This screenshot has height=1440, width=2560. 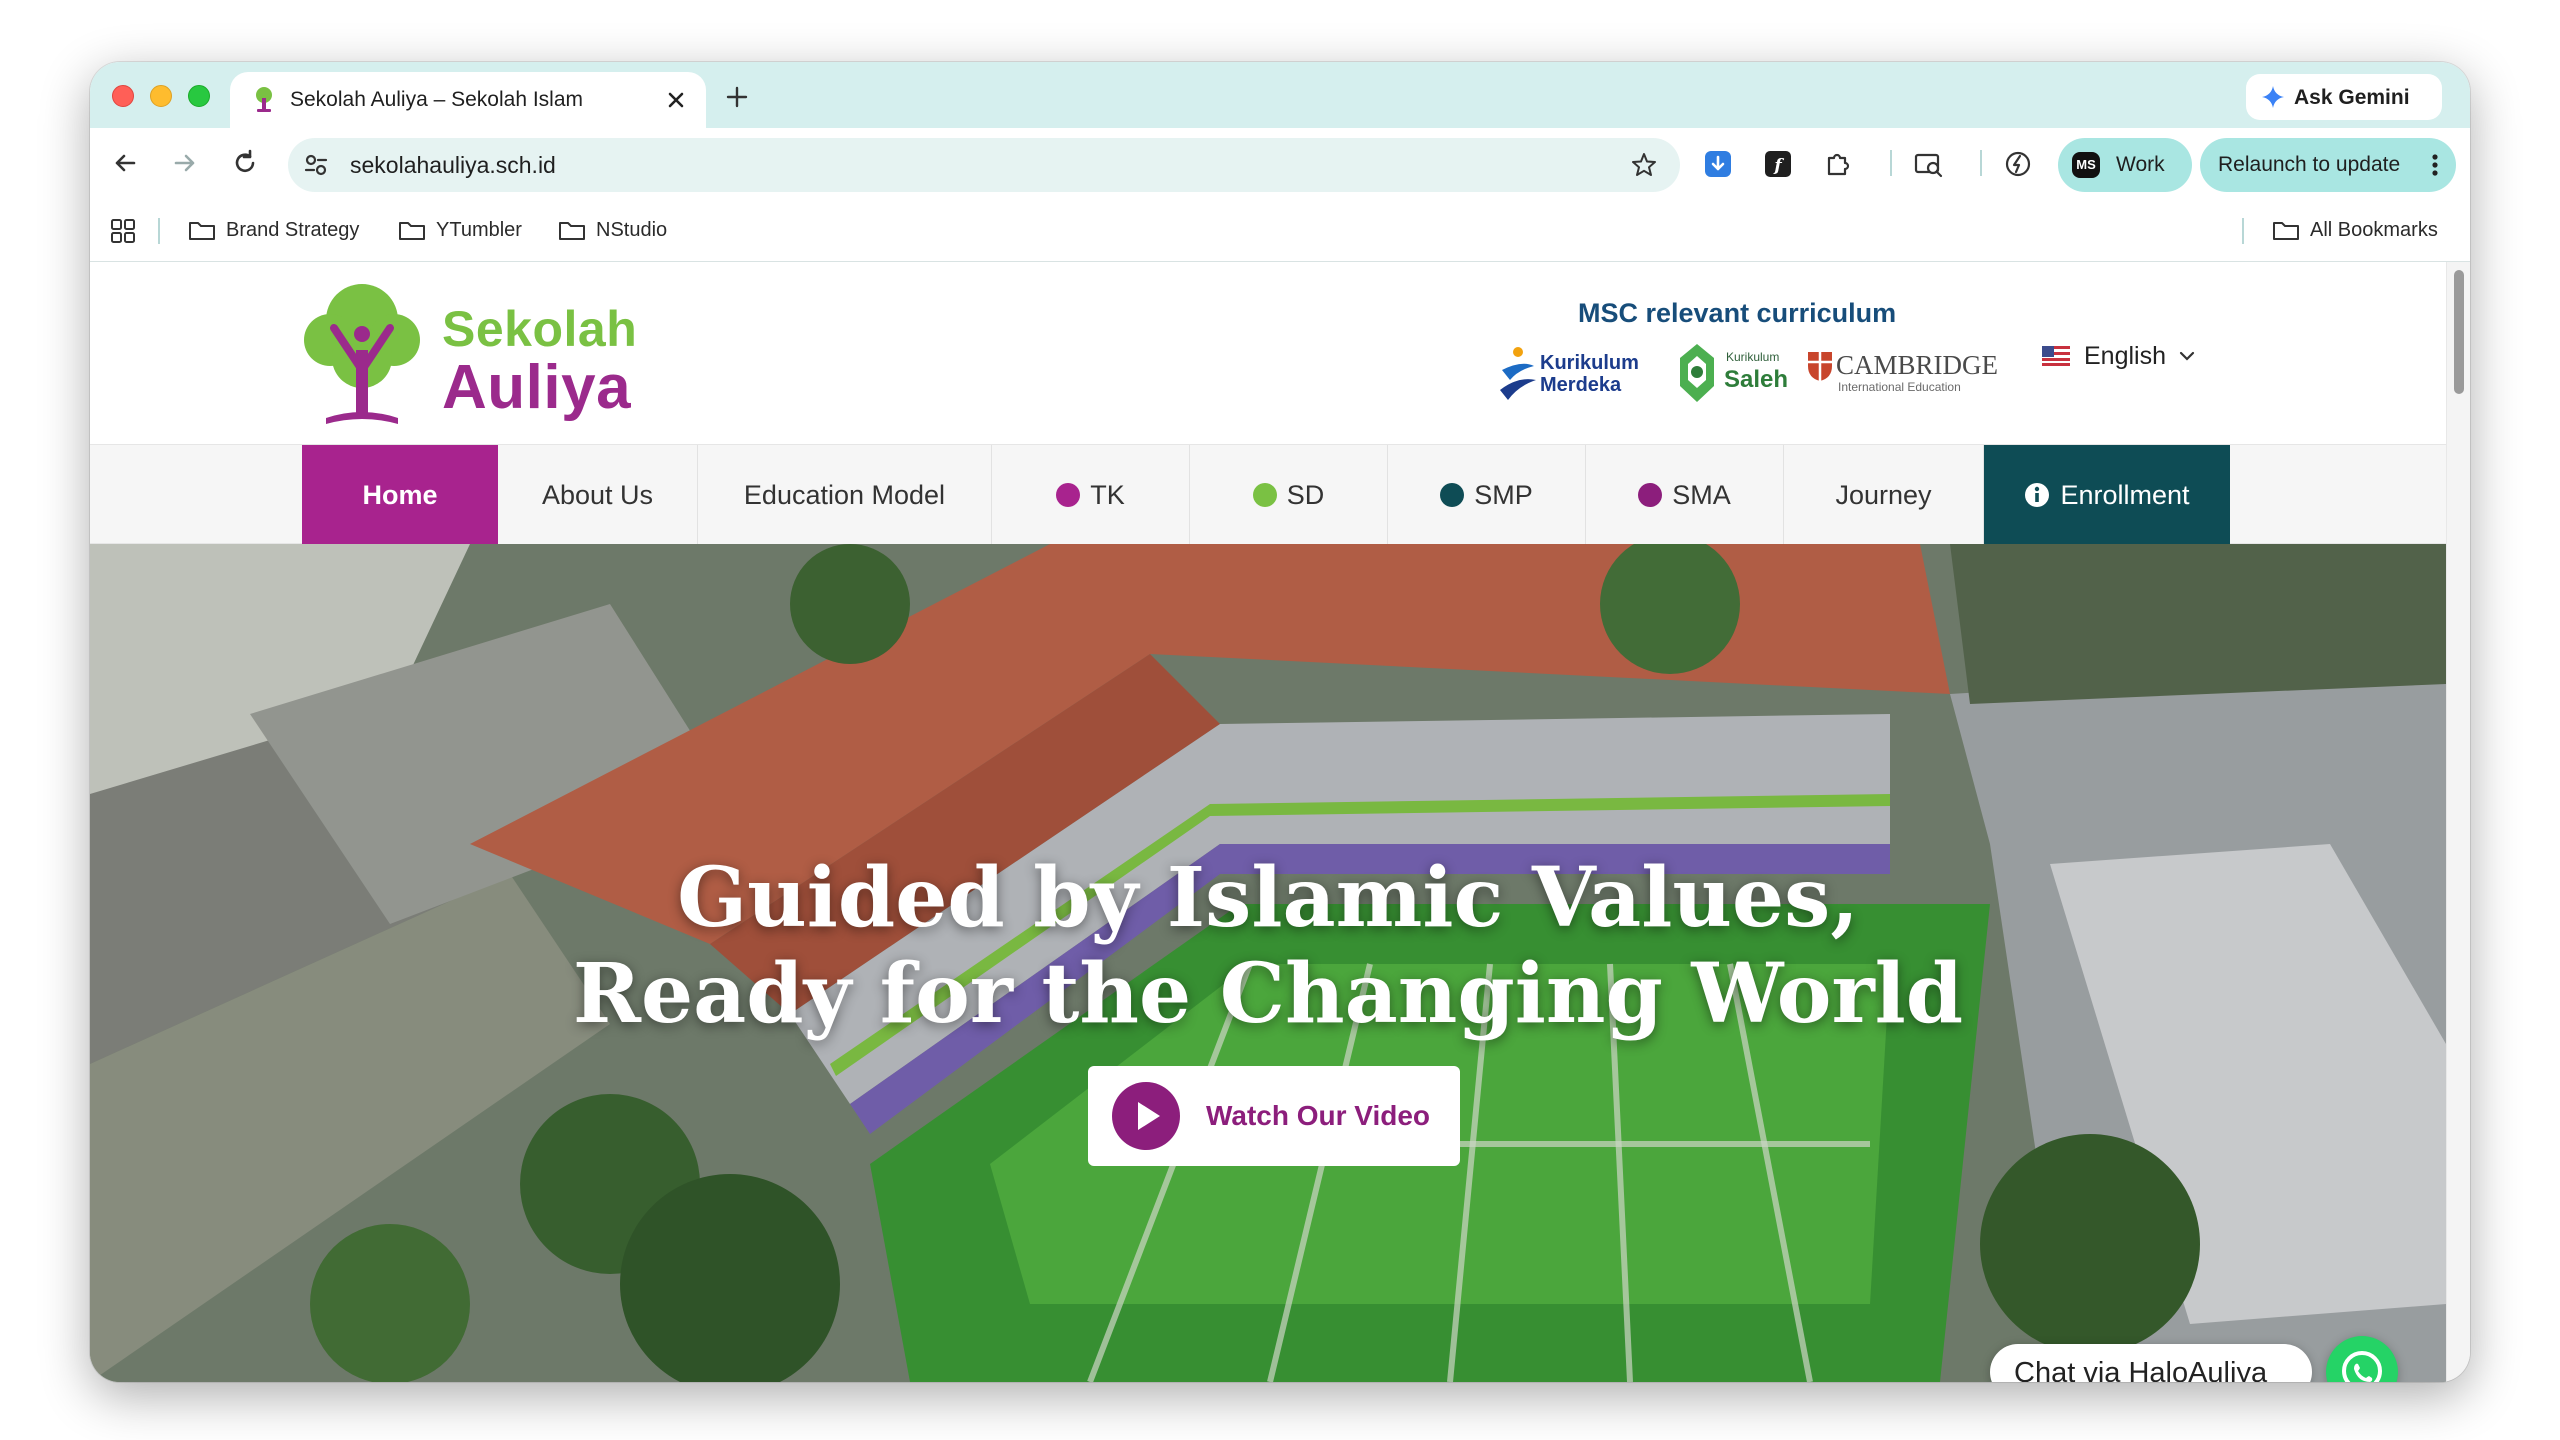 What do you see at coordinates (2018, 164) in the screenshot?
I see `performance-icon` at bounding box center [2018, 164].